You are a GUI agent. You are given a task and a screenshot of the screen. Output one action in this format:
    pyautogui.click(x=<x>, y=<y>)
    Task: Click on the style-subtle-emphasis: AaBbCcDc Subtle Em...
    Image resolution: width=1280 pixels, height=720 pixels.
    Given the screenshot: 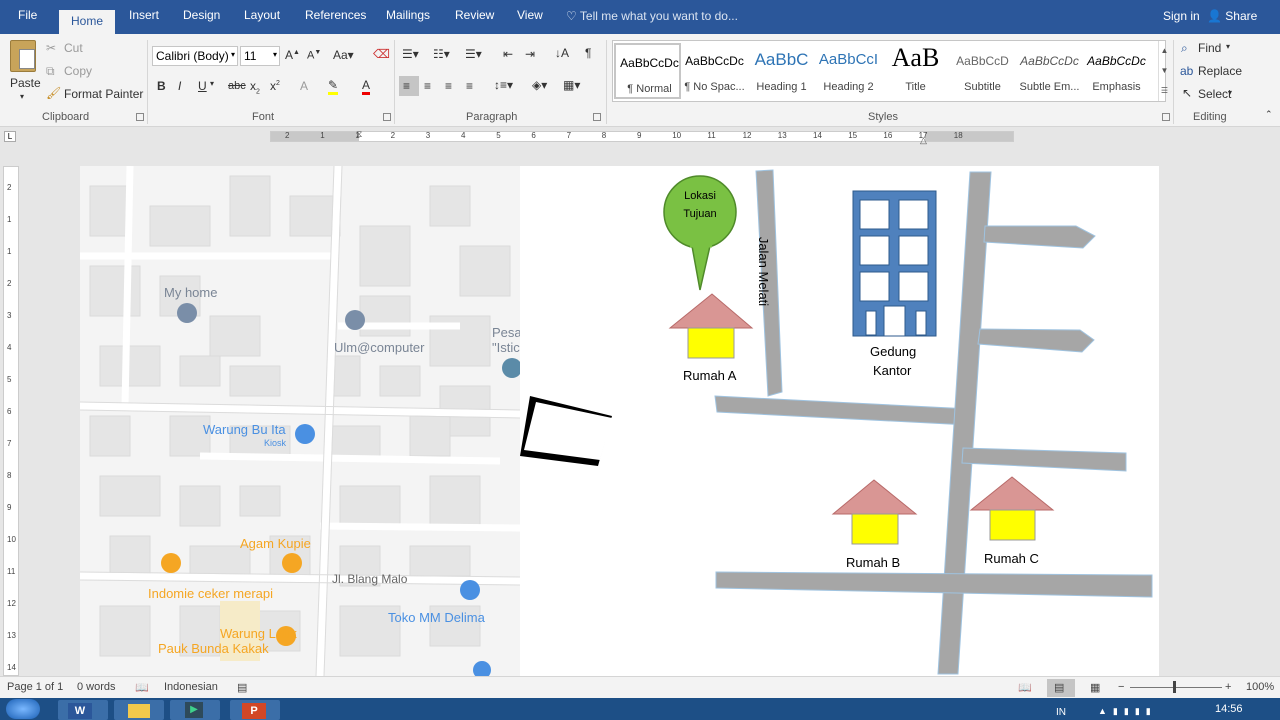 What is the action you would take?
    pyautogui.click(x=1049, y=71)
    